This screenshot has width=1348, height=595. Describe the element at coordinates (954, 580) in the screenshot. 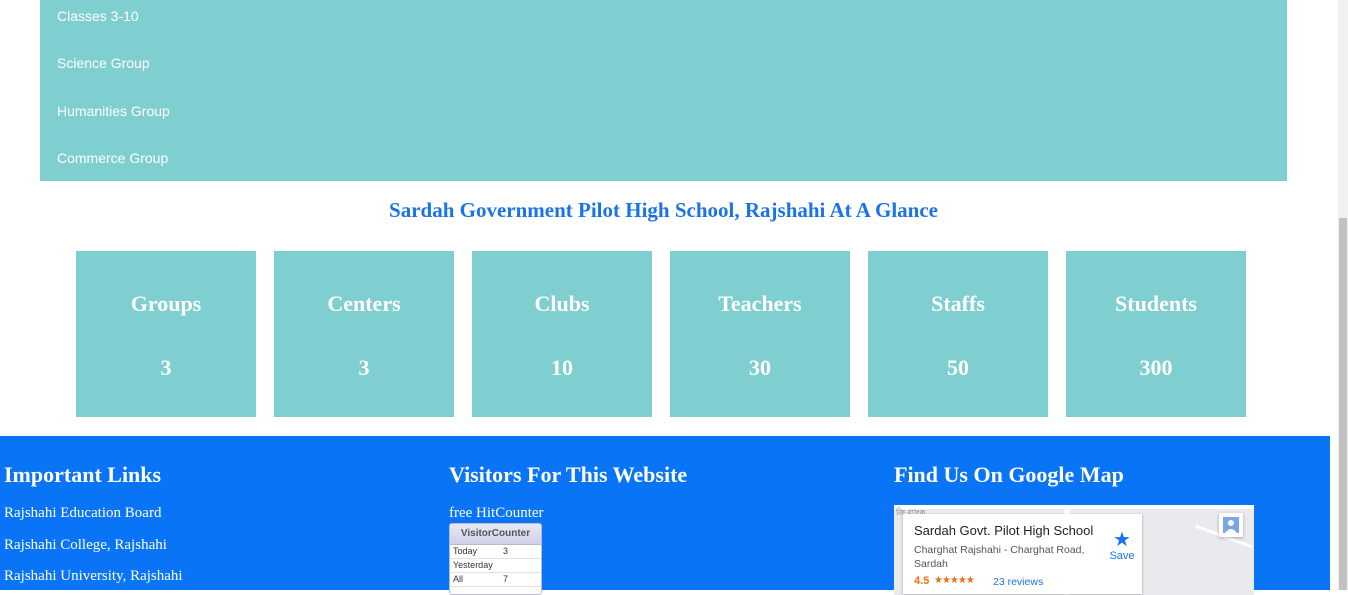

I see `map-rating-stars-icon: ★★★★★` at that location.